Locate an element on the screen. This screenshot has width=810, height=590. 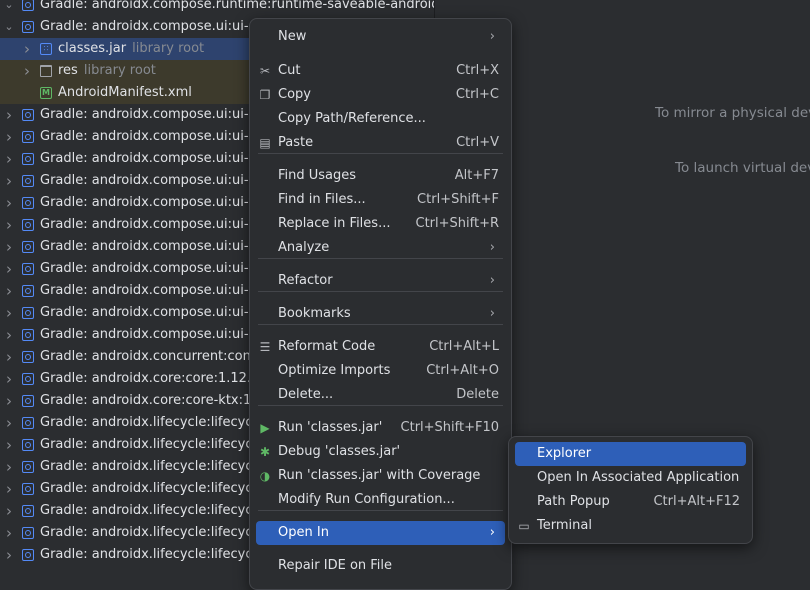
tree-row-label: Gradle: androidx.compose.ui:ui-geo is located at coordinates (156, 114).